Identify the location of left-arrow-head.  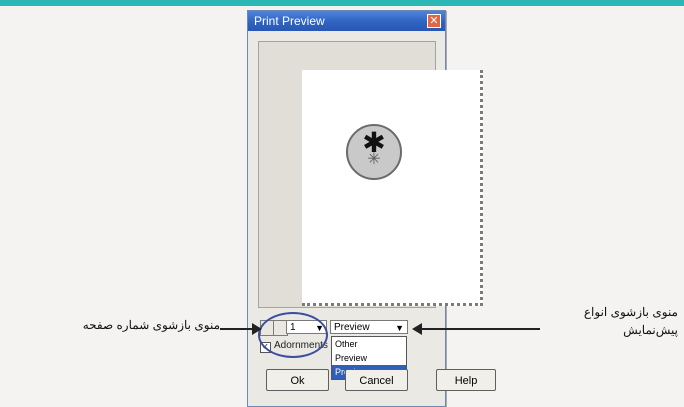
(257, 329).